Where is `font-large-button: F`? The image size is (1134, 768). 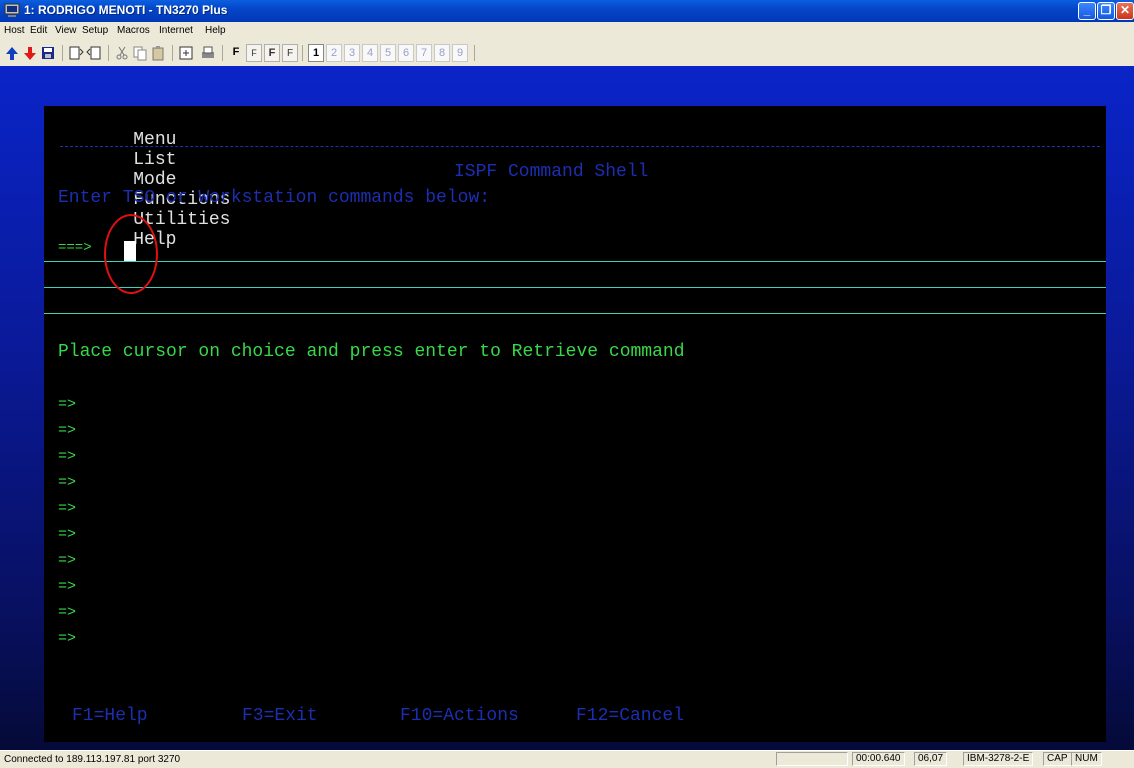 font-large-button: F is located at coordinates (236, 53).